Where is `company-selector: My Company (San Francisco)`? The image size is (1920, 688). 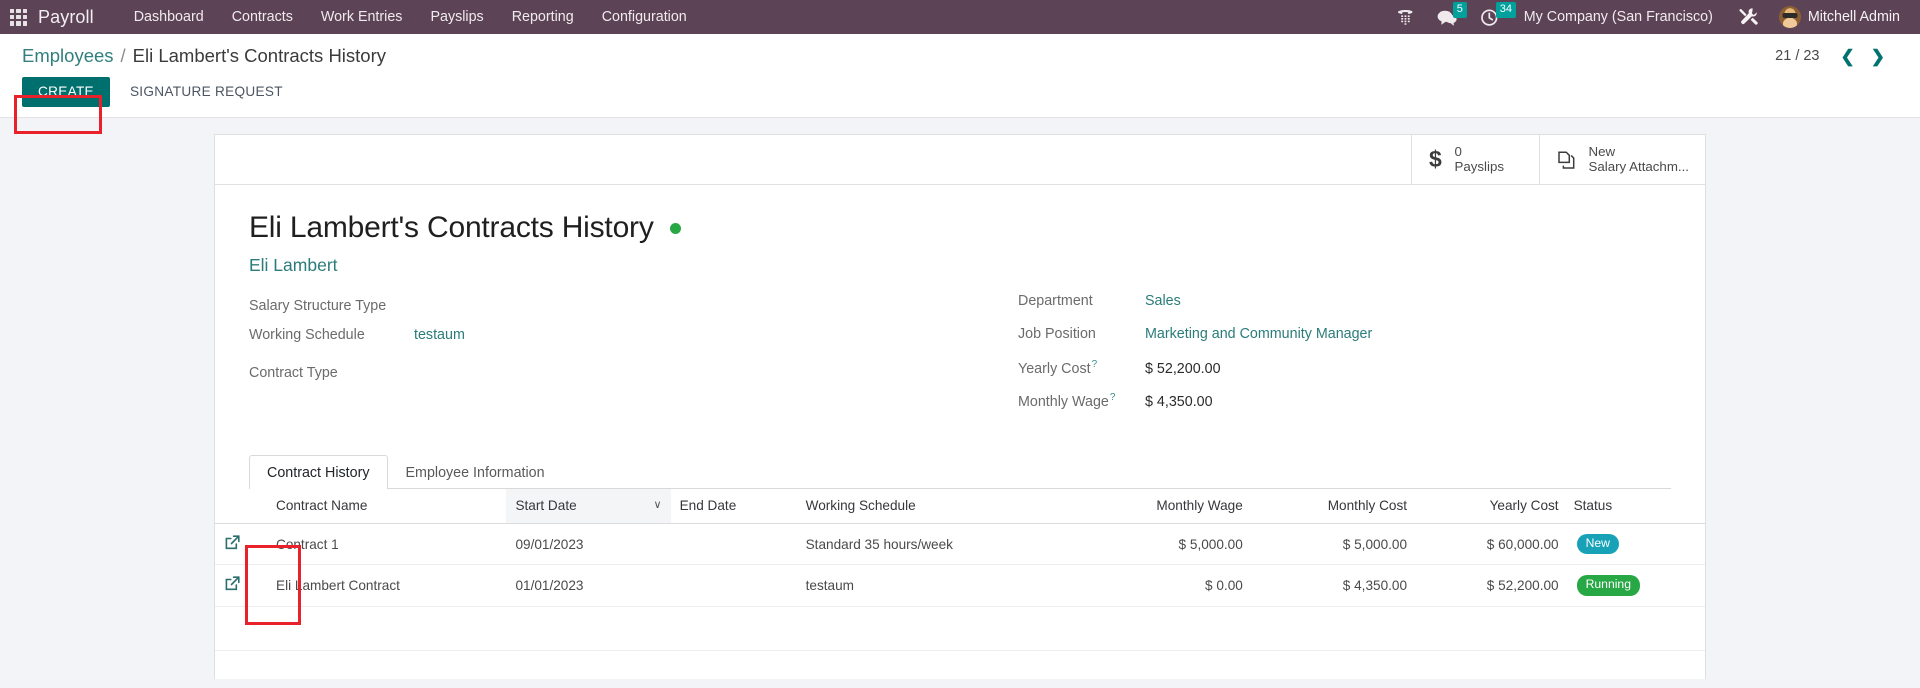
company-selector: My Company (San Francisco) is located at coordinates (1618, 17).